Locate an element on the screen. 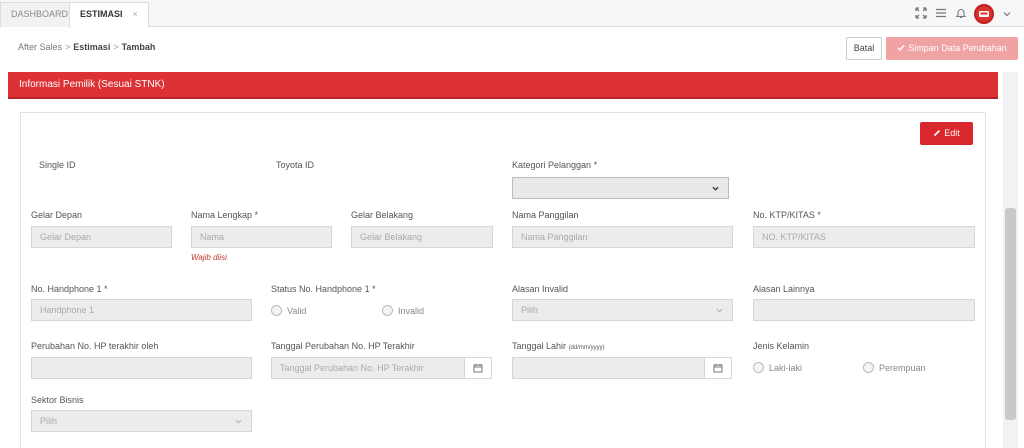 The width and height of the screenshot is (1024, 448). top-icons is located at coordinates (964, 14).